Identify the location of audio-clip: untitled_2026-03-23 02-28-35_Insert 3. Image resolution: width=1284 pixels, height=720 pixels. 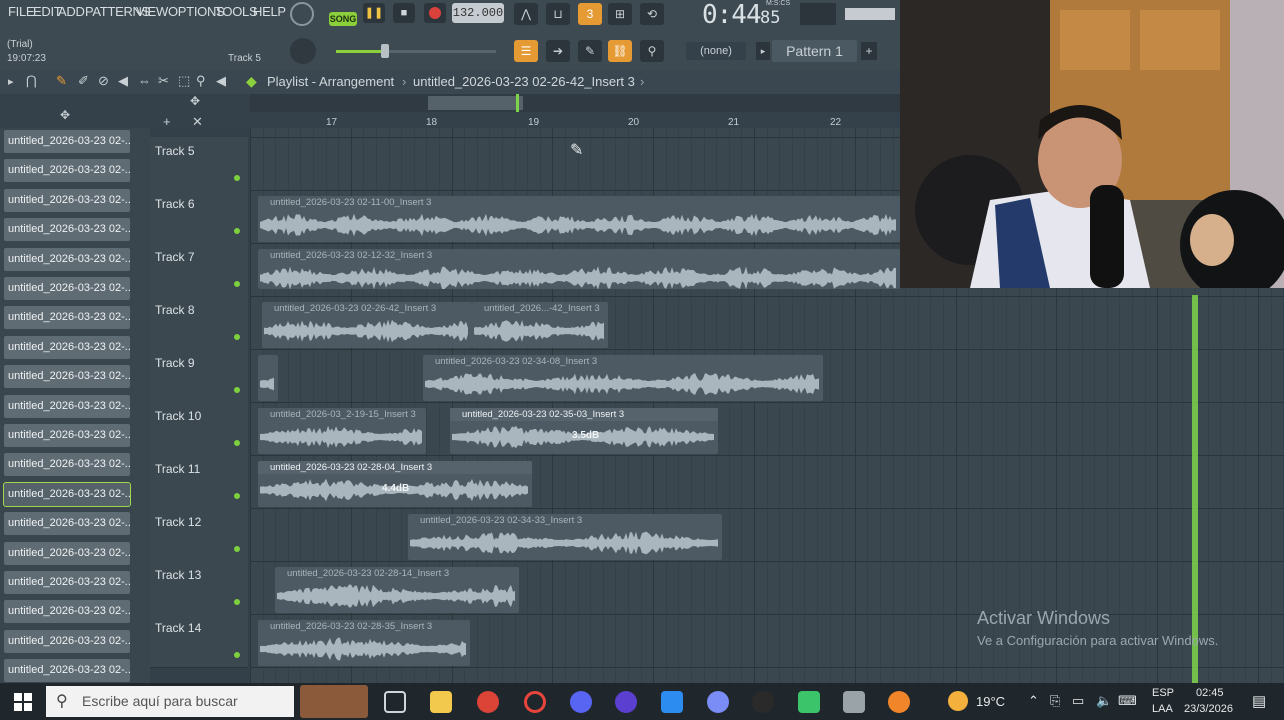
(364, 643).